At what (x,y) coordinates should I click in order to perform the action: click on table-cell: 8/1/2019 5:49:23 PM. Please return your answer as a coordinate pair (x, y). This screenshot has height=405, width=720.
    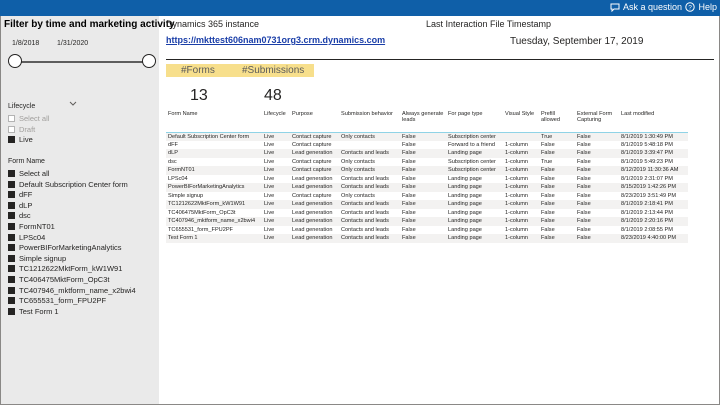
    Looking at the image, I should click on (647, 161).